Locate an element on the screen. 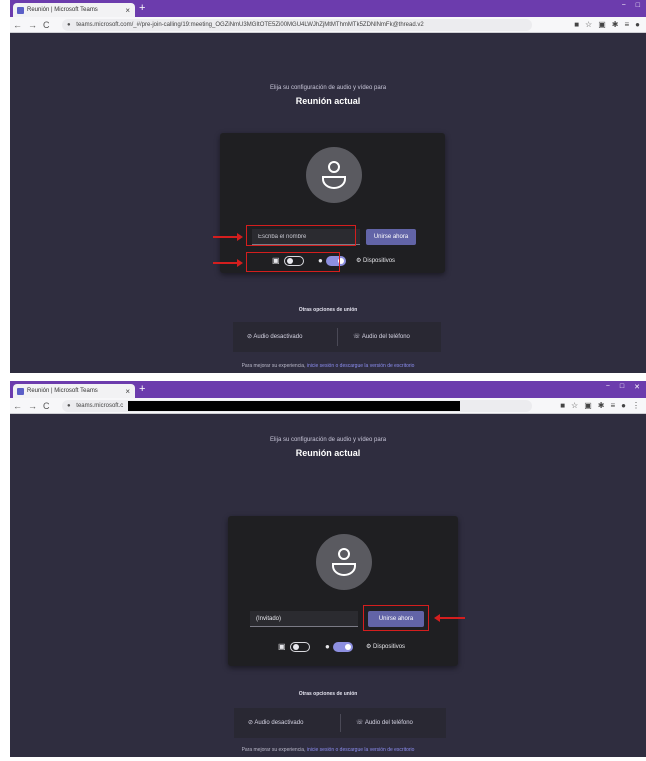 The image size is (646, 761). name-field: (Invitado) is located at coordinates (304, 619).